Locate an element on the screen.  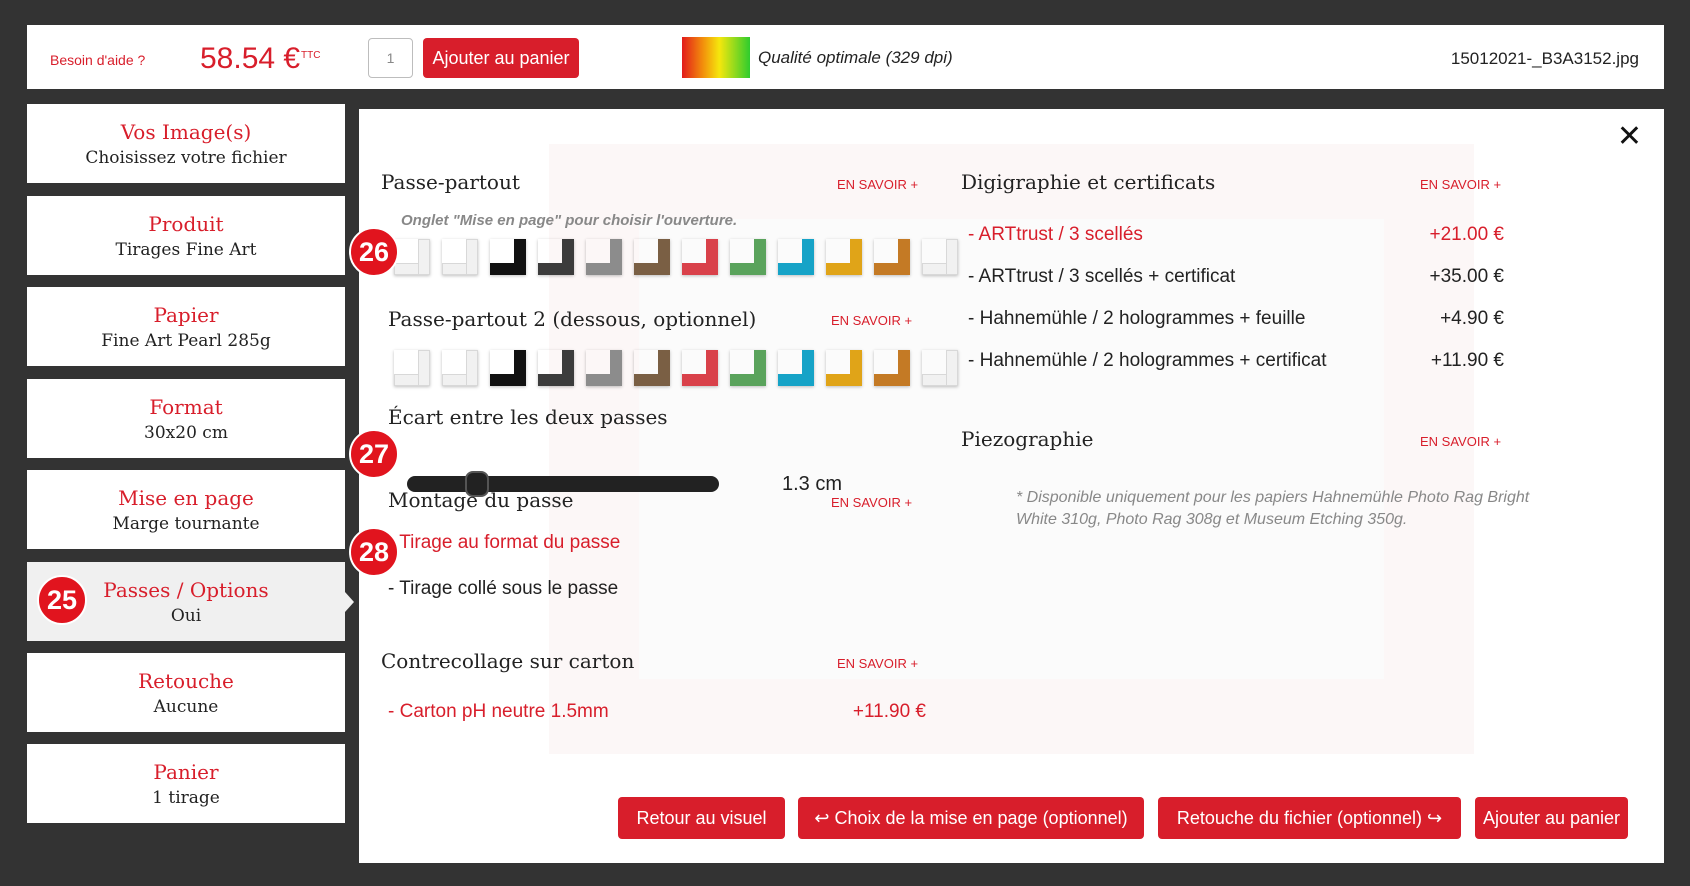
sidebar-item-value: 1 tirage is located at coordinates (186, 798).